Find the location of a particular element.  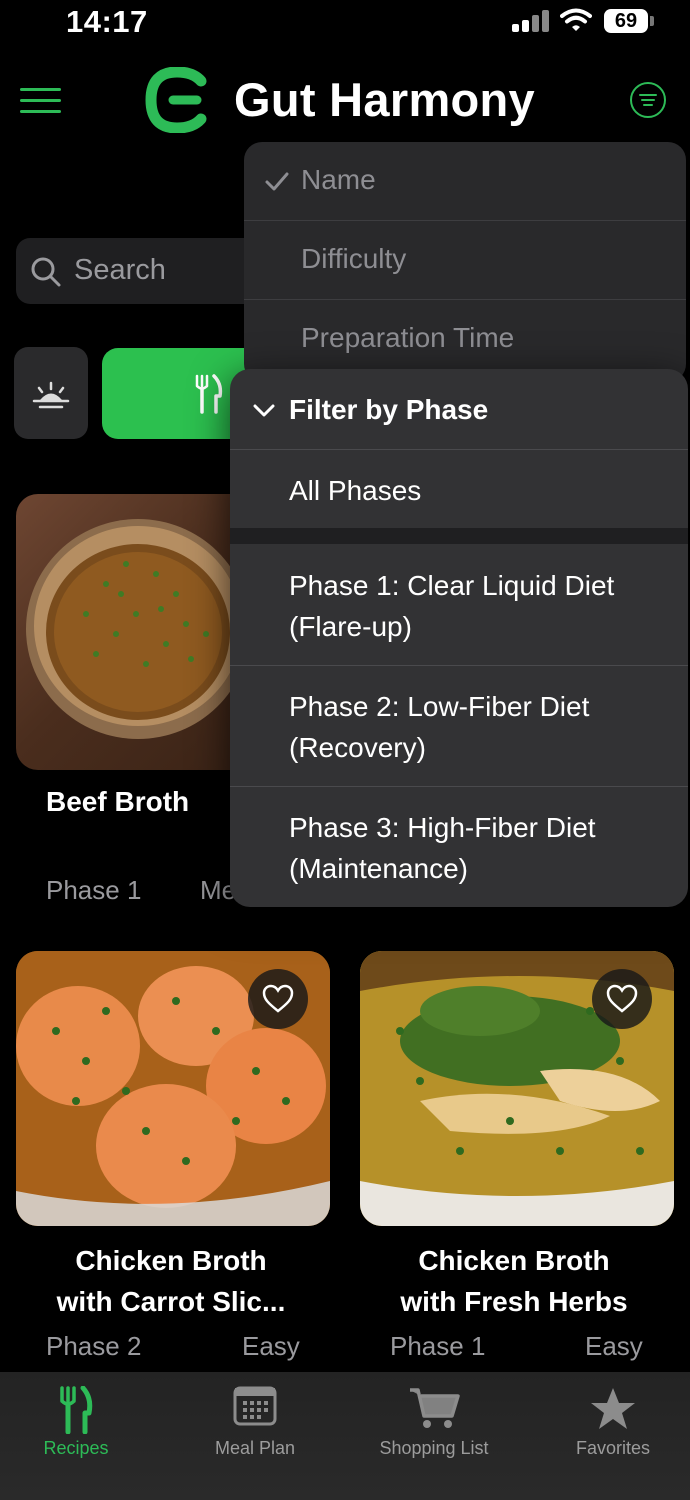

sort-option-difficulty: Difficulty is located at coordinates (465, 260).